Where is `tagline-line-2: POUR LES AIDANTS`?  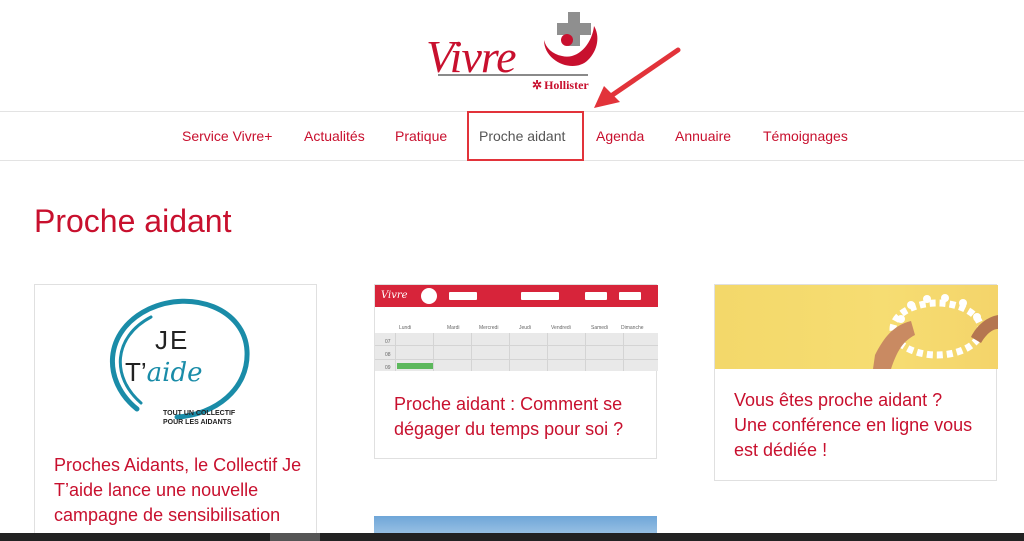 tagline-line-2: POUR LES AIDANTS is located at coordinates (197, 422).